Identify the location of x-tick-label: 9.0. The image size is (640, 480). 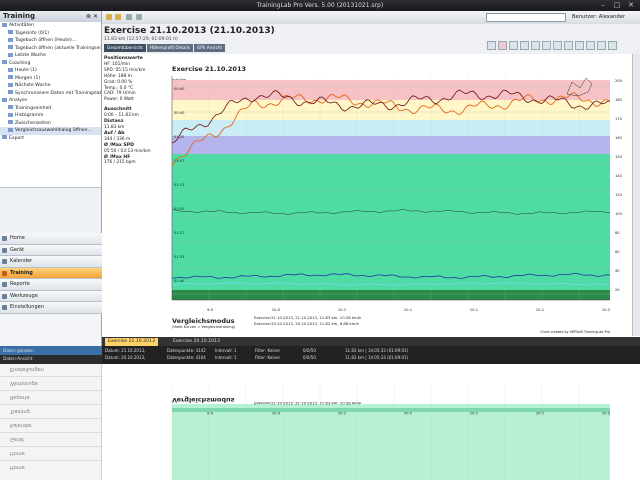
(210, 309).